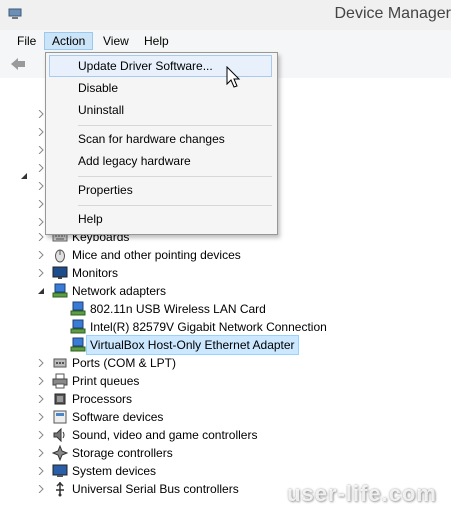 The height and width of the screenshot is (517, 451). I want to click on tree-item-mice: Mice and other pointing devices, so click(236, 255).